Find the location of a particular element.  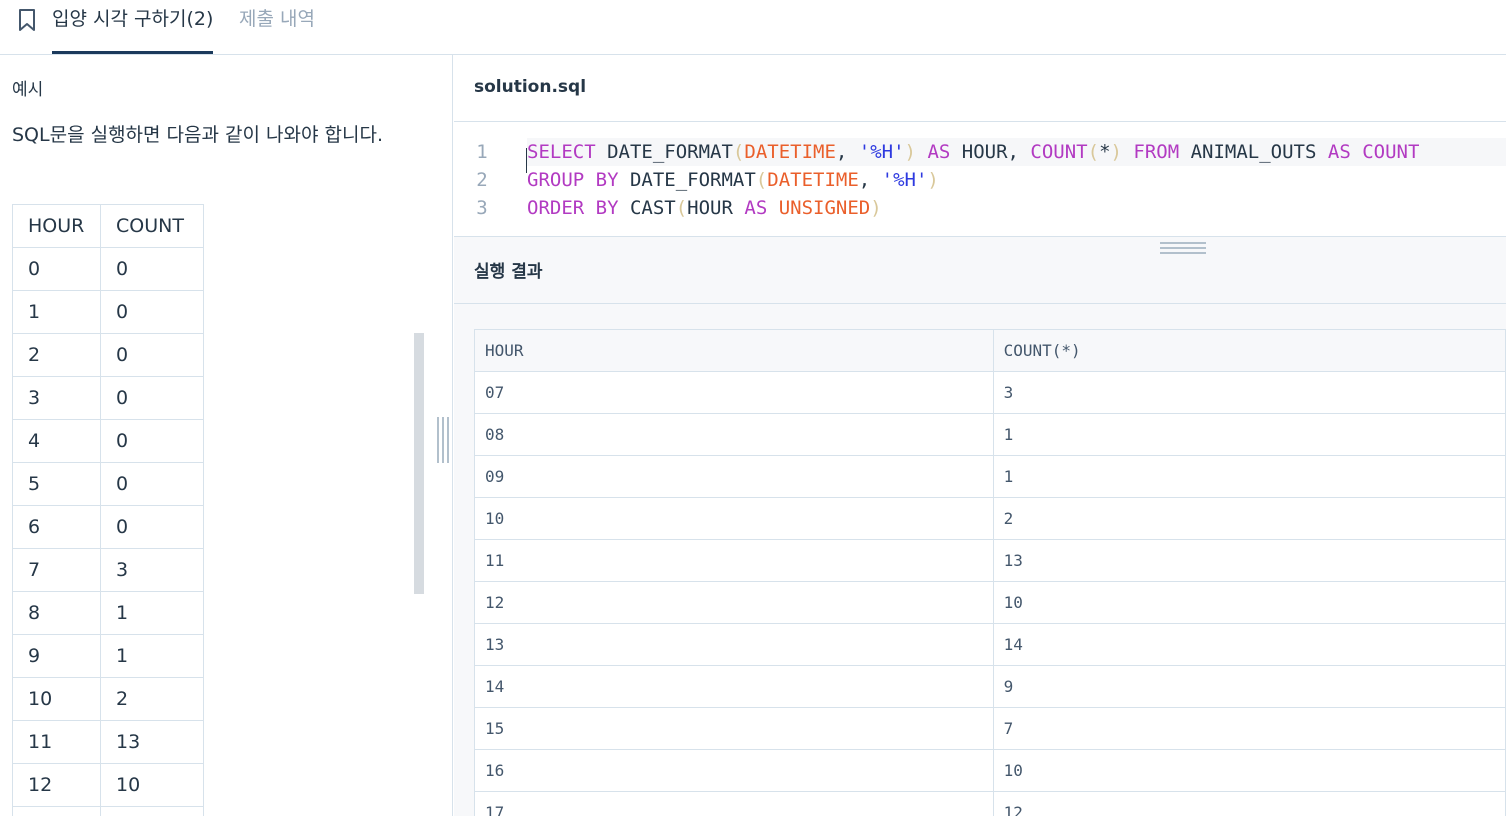

code-text: ORDER BY CAST(HOUR AS UNSIGNED) is located at coordinates (704, 208).